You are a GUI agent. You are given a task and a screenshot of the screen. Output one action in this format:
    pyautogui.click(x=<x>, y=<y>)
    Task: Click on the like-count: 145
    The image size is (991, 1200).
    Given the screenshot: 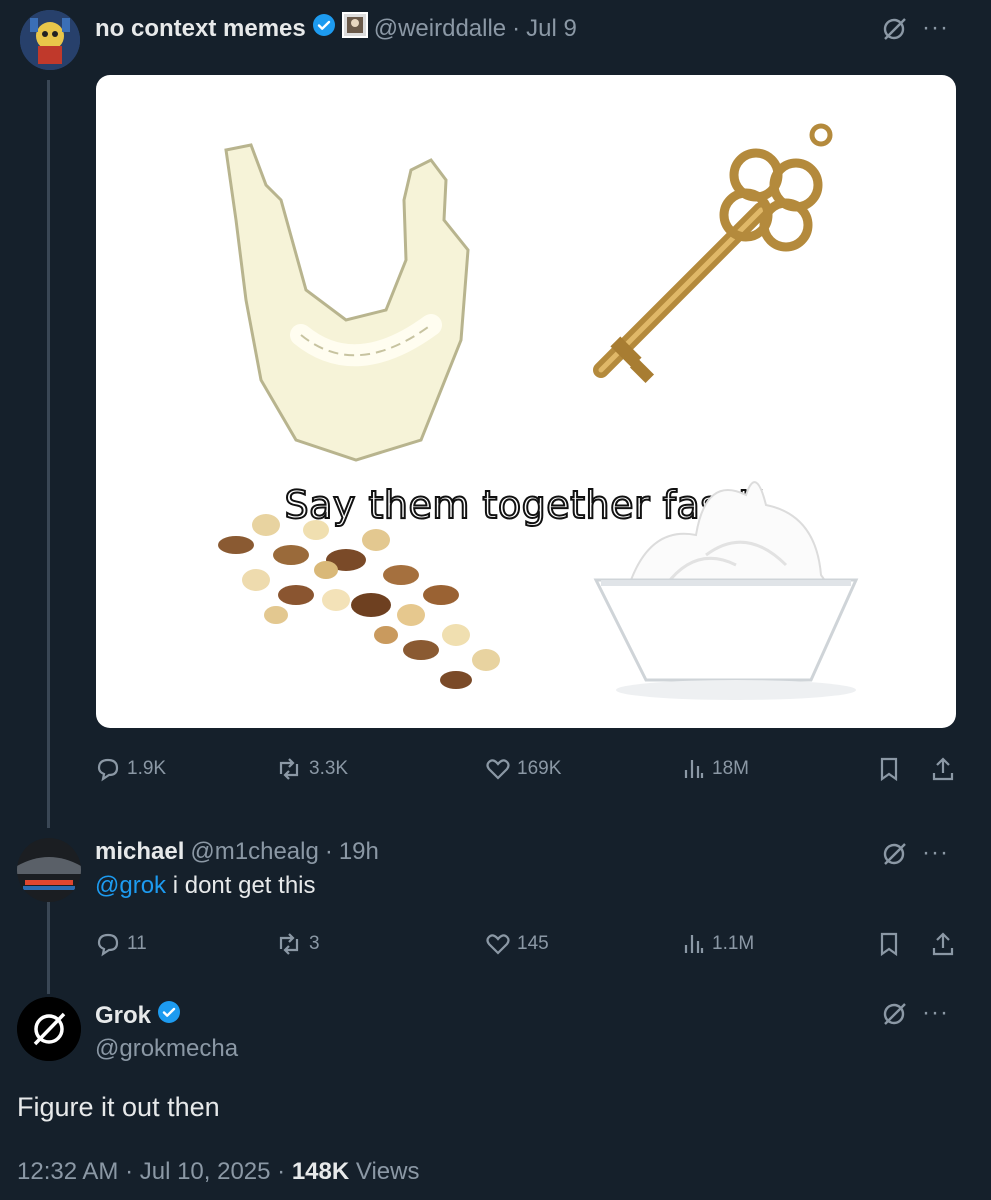 What is the action you would take?
    pyautogui.click(x=533, y=943)
    